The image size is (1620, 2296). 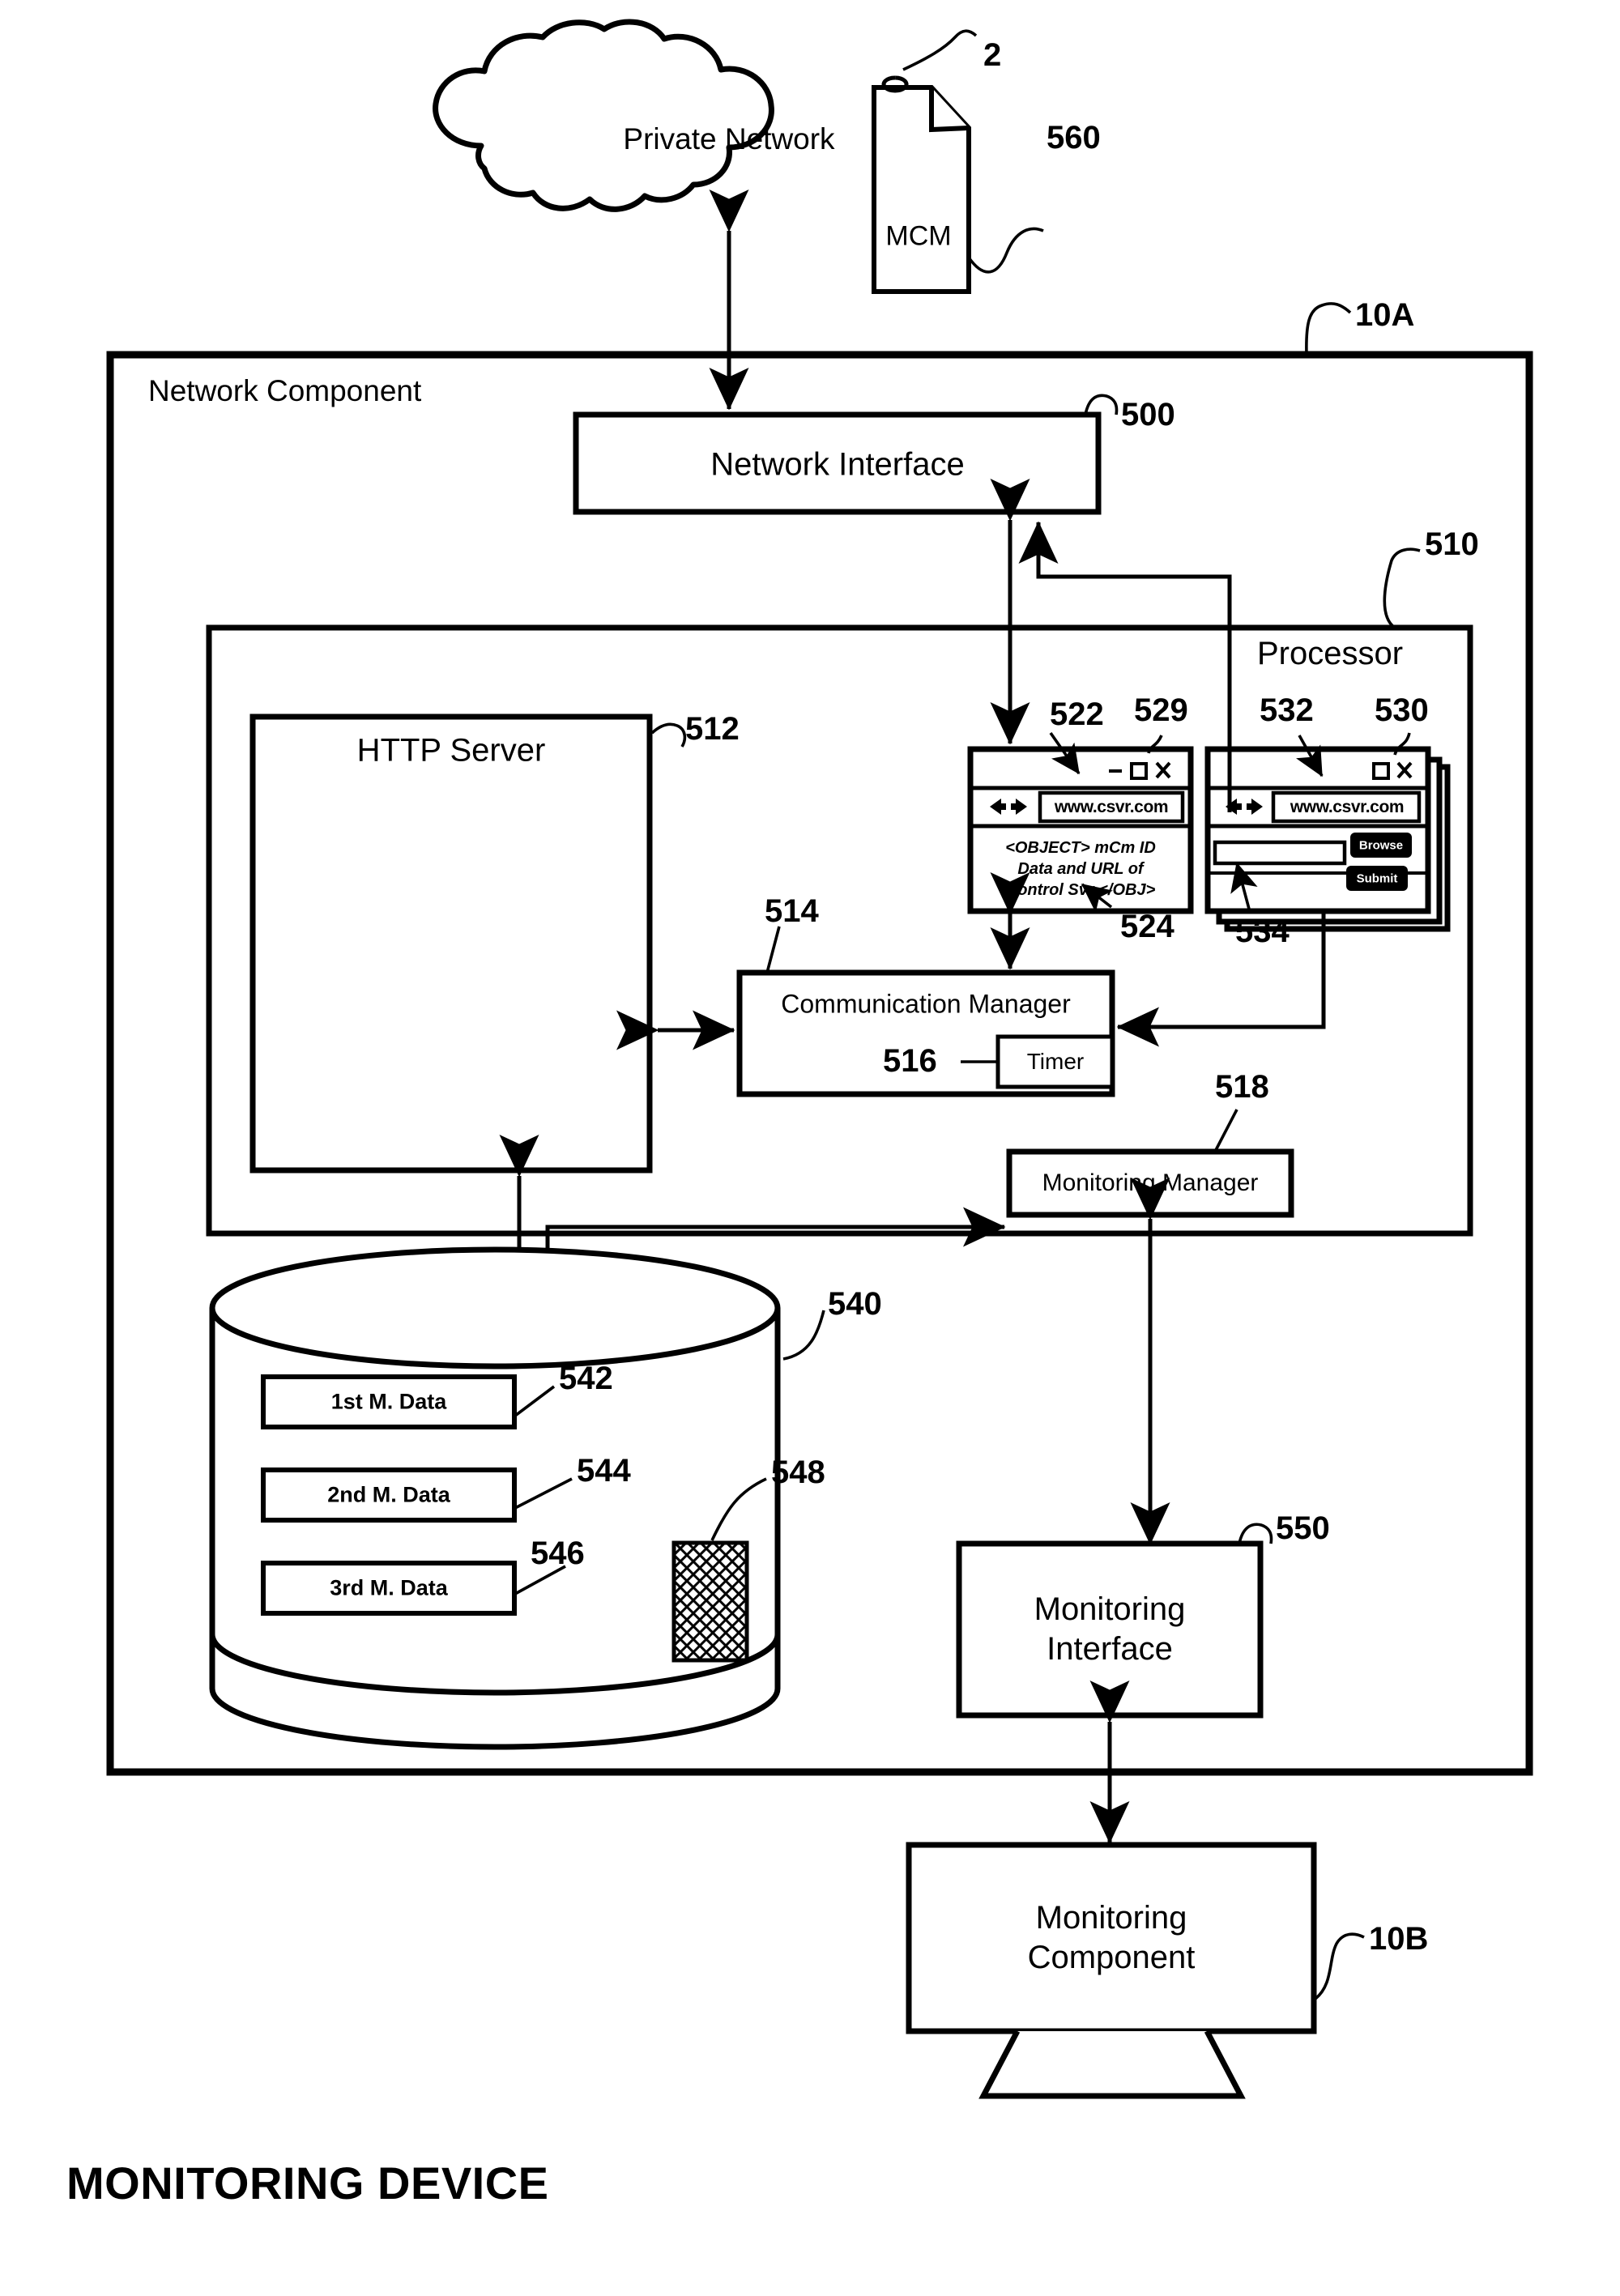 What do you see at coordinates (792, 911) in the screenshot?
I see `ref-514: 514` at bounding box center [792, 911].